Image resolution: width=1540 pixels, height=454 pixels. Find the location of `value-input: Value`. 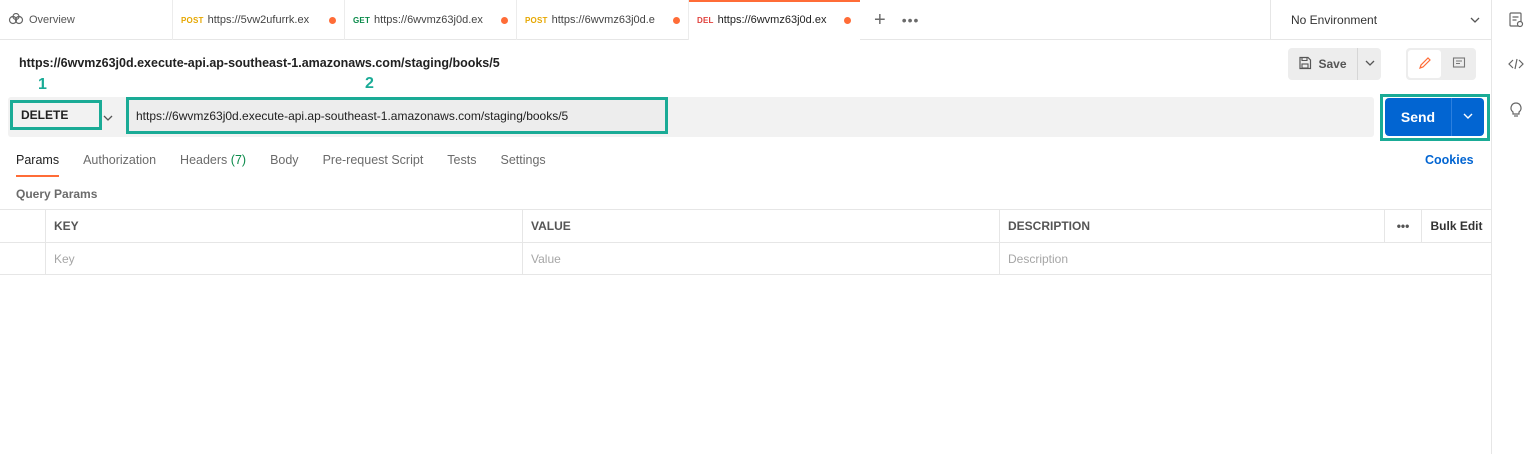

value-input: Value is located at coordinates (760, 259).